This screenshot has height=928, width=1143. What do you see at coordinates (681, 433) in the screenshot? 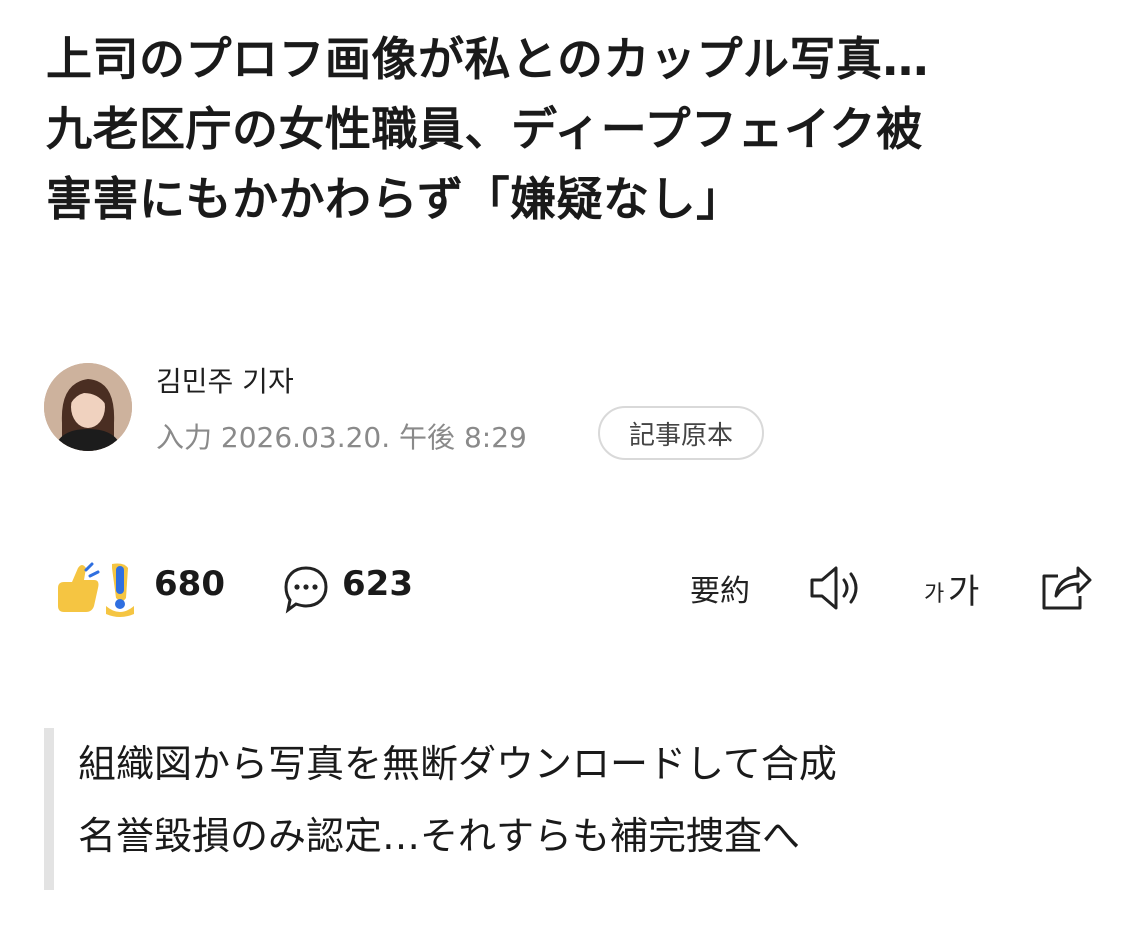
I see `original-article-button: 記事原本` at bounding box center [681, 433].